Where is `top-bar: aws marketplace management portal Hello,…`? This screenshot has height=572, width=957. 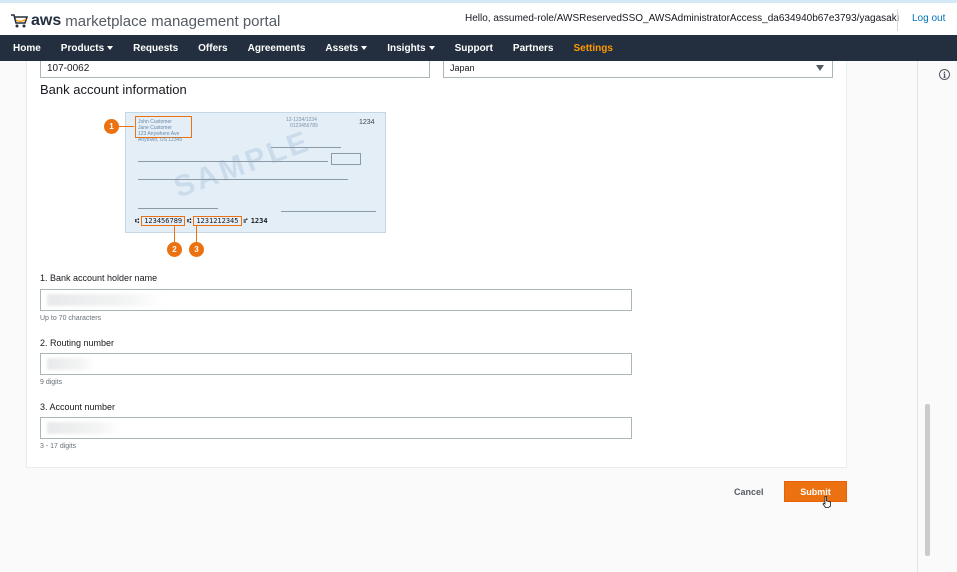
top-bar: aws marketplace management portal Hello,… is located at coordinates (478, 17).